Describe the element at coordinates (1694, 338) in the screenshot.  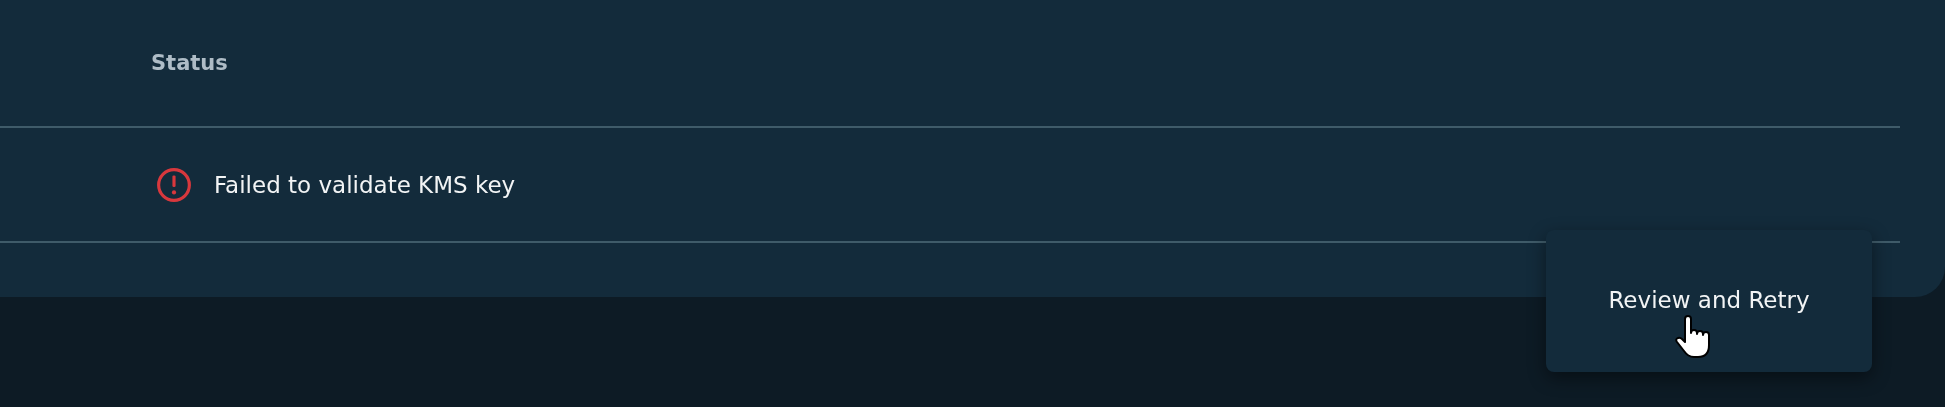
I see `hand-cursor-icon` at that location.